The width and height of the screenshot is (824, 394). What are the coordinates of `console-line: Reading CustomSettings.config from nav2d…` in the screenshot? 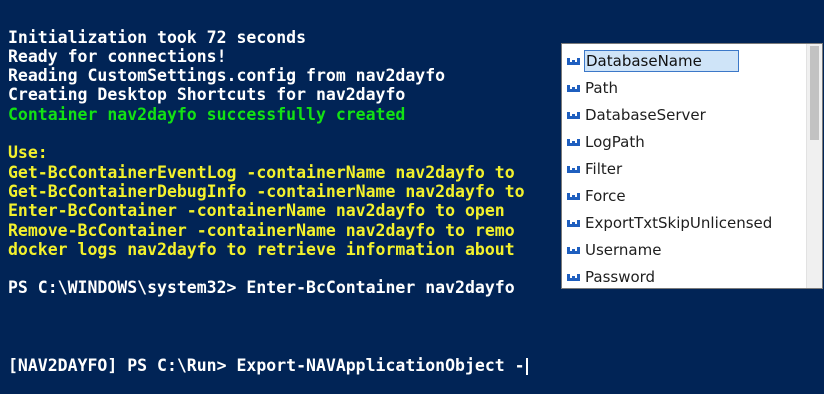 It's located at (227, 76).